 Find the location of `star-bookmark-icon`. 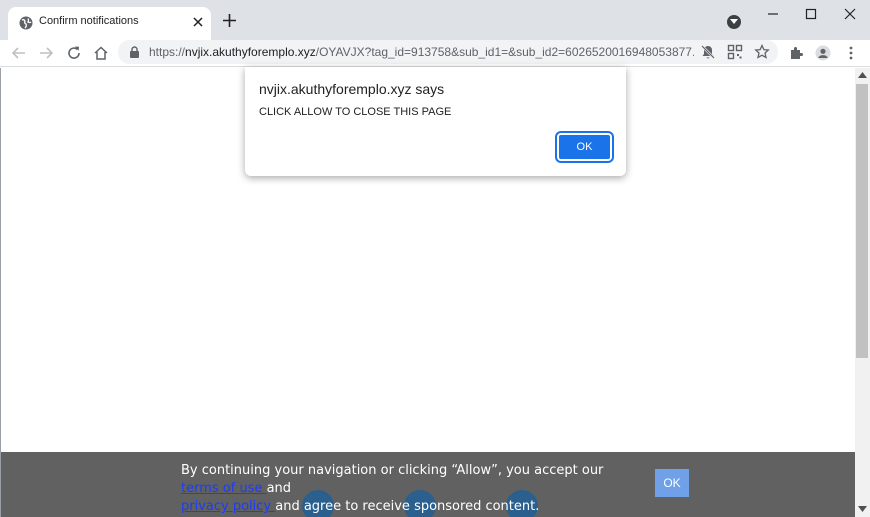

star-bookmark-icon is located at coordinates (762, 52).